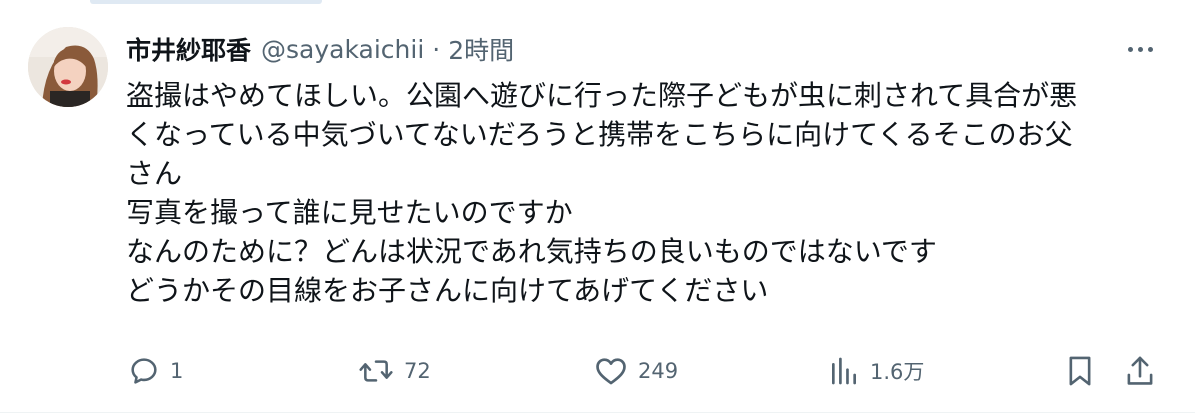  Describe the element at coordinates (658, 371) in the screenshot. I see `like-count: 249` at that location.